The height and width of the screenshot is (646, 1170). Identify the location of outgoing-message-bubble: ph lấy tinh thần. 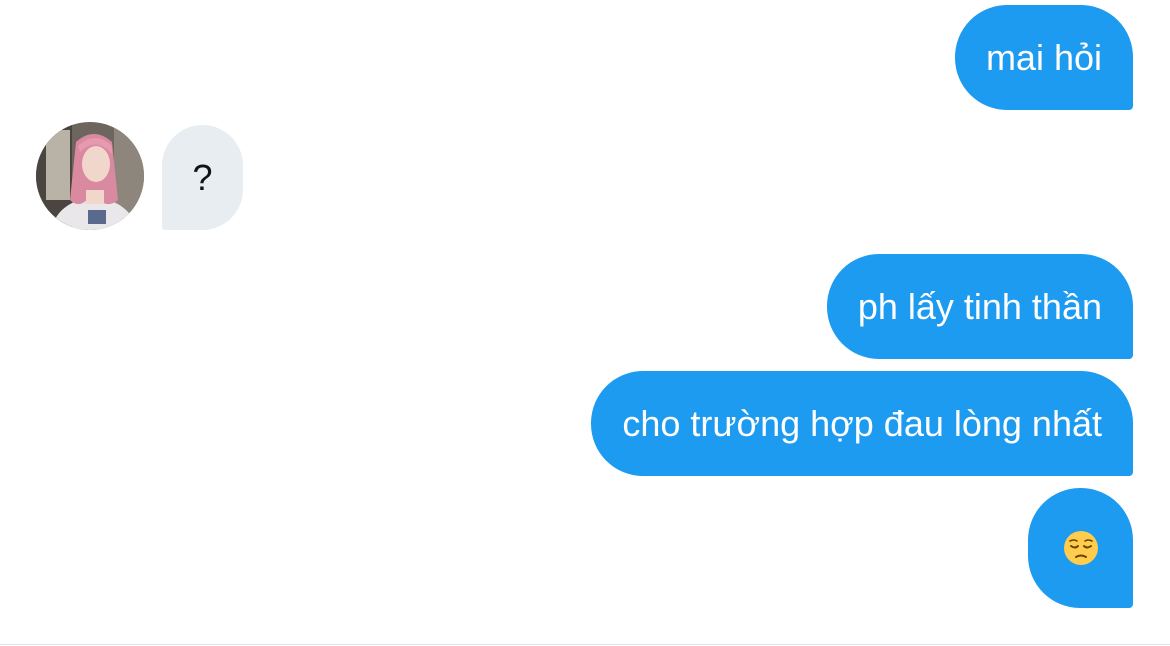
(979, 306).